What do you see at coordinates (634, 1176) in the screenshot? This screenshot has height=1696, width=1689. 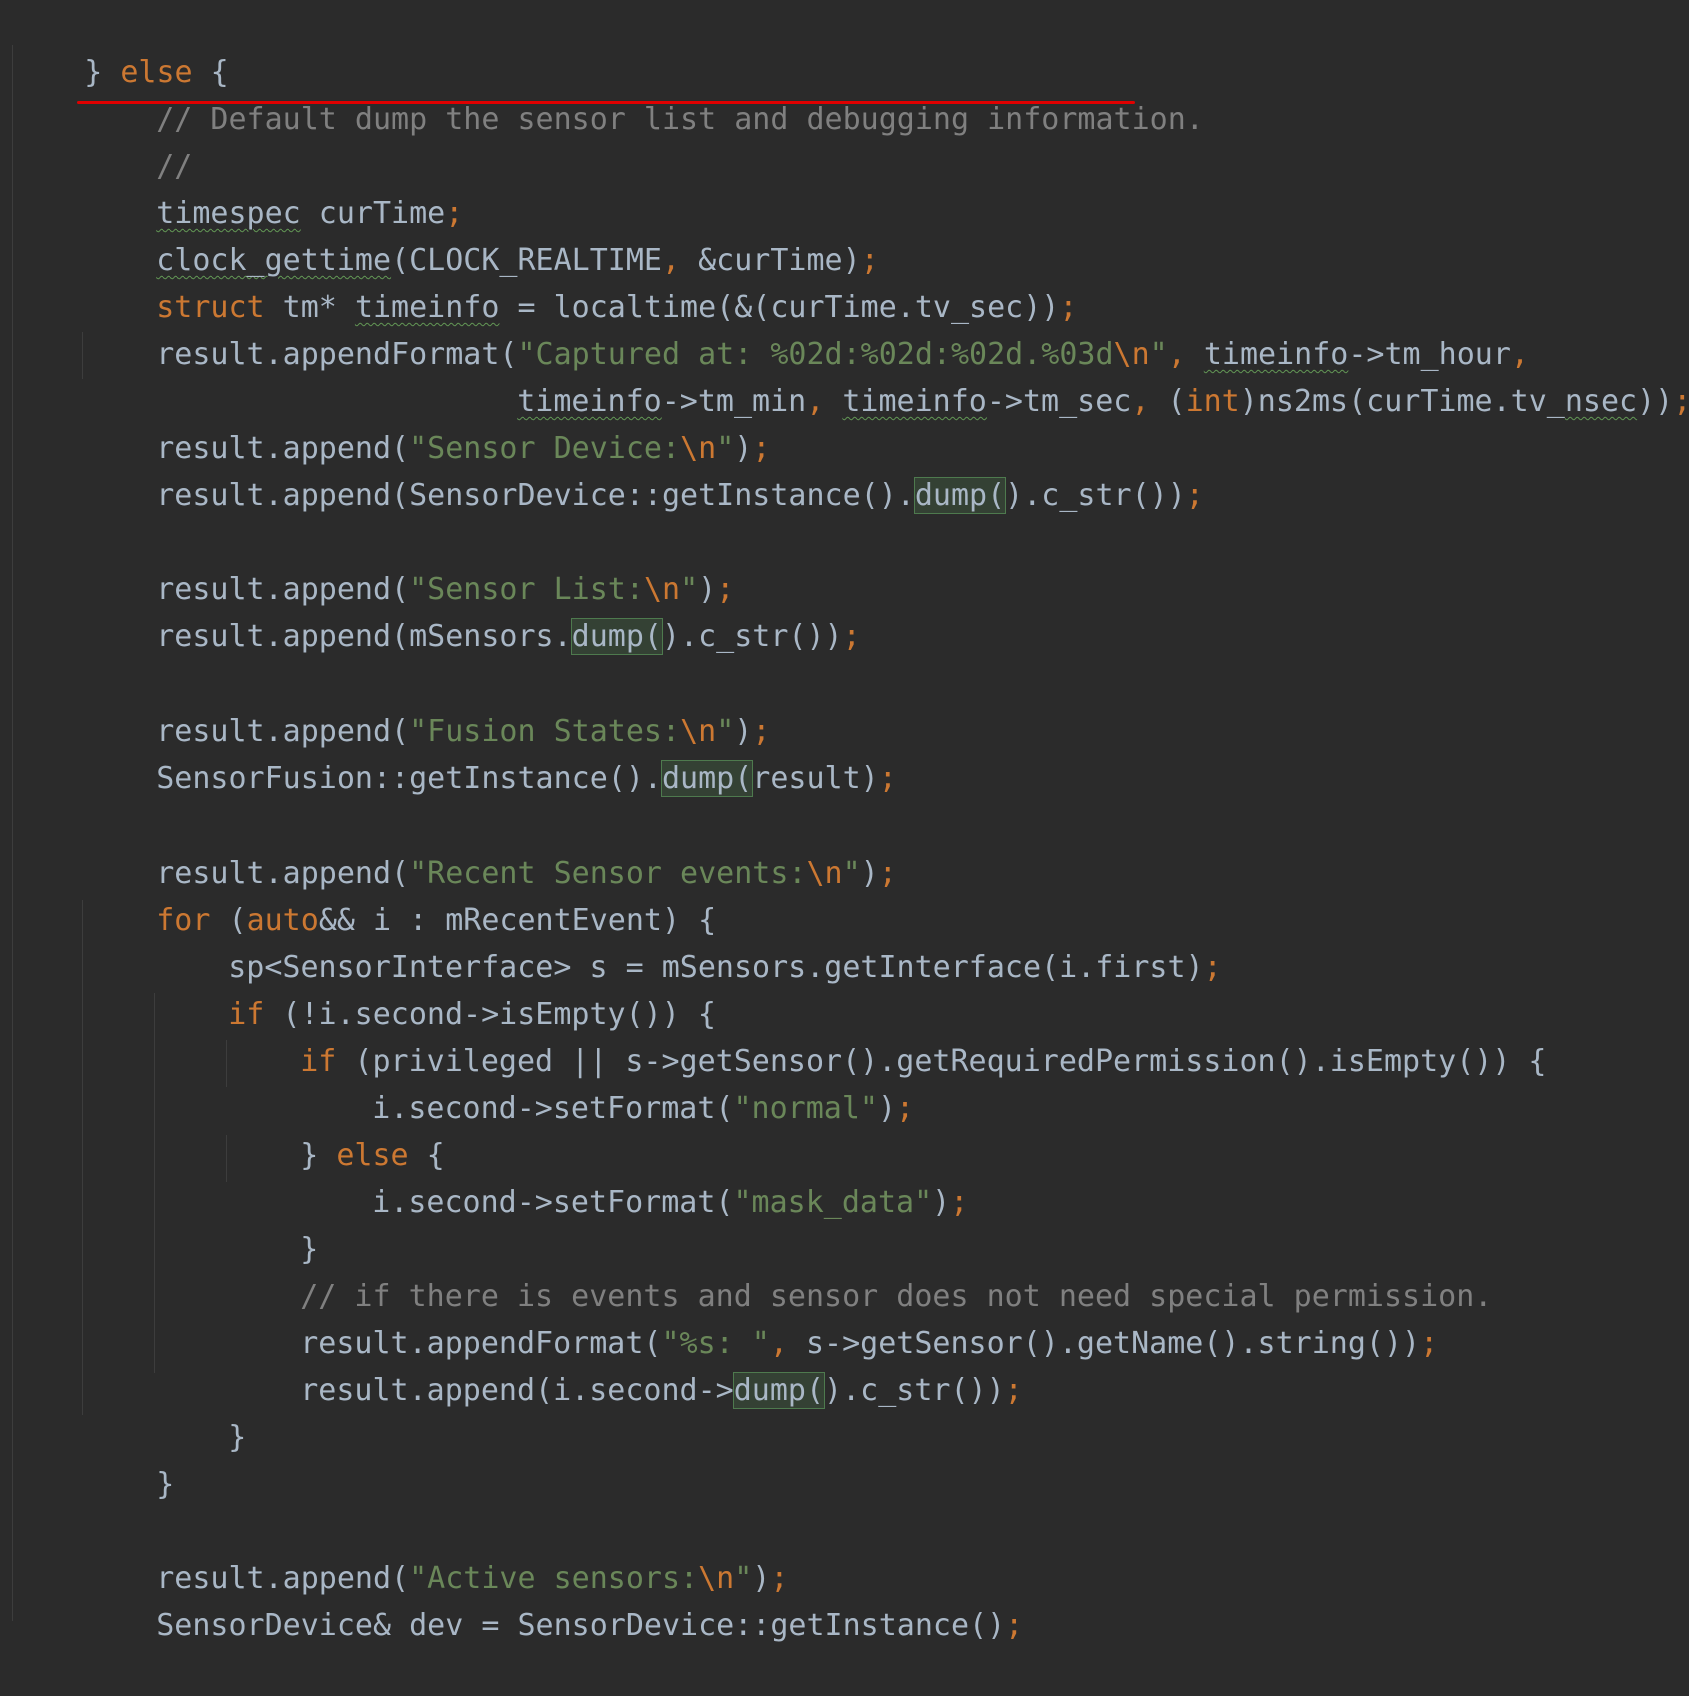 I see `code-line: i.second->setFormat("mask_data");` at bounding box center [634, 1176].